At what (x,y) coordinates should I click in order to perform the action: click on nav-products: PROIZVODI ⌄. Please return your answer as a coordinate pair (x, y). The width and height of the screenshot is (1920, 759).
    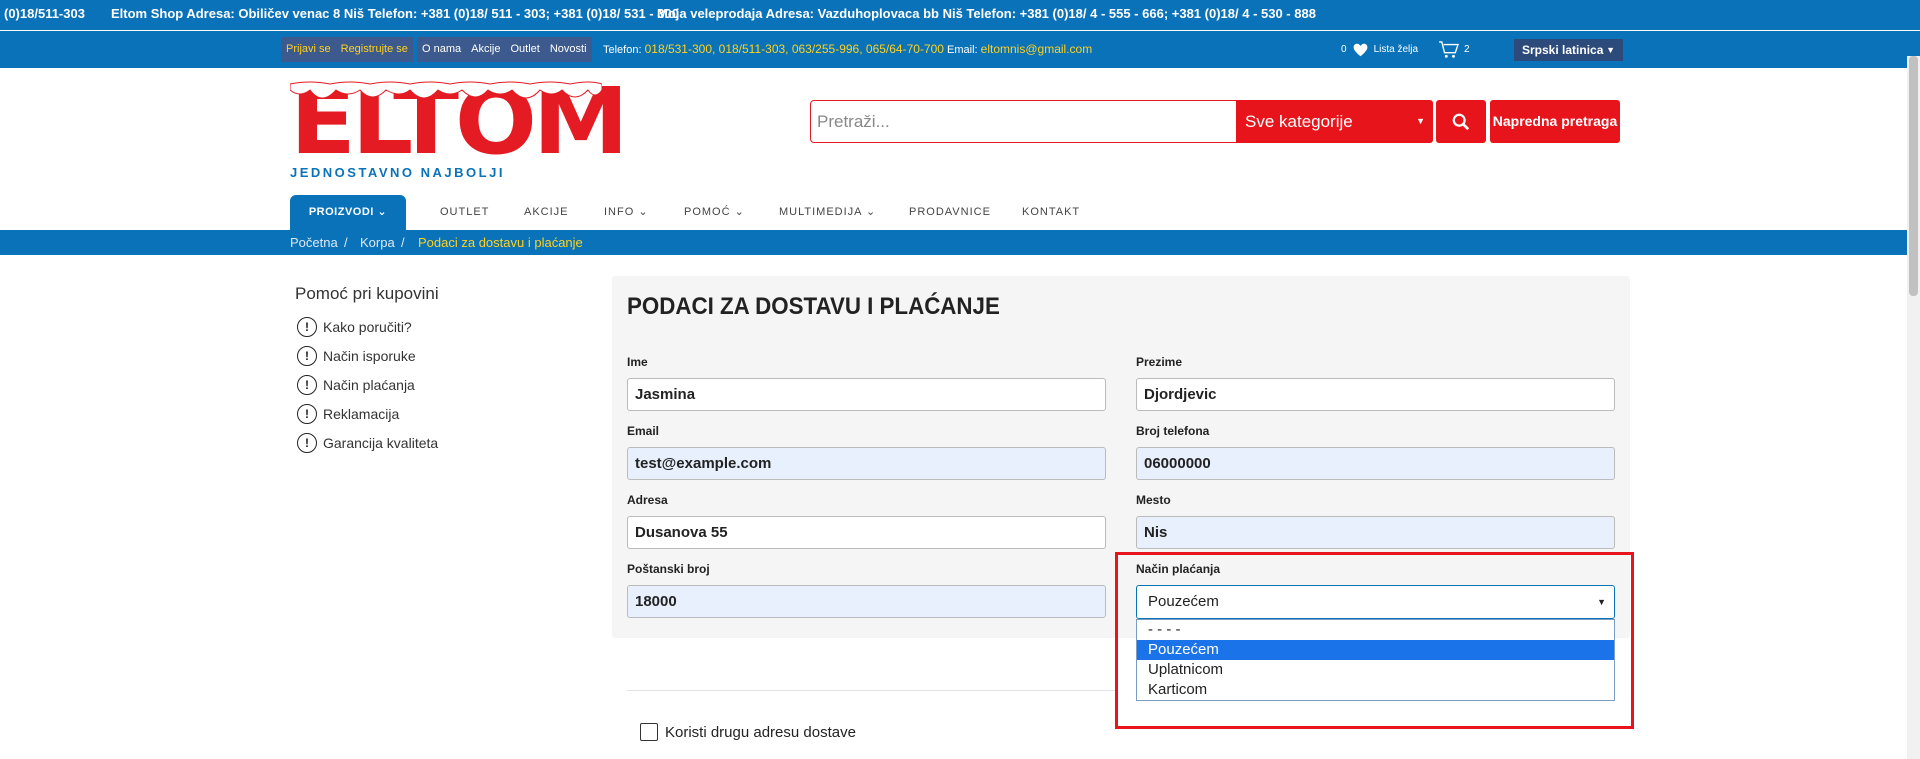
    Looking at the image, I should click on (348, 212).